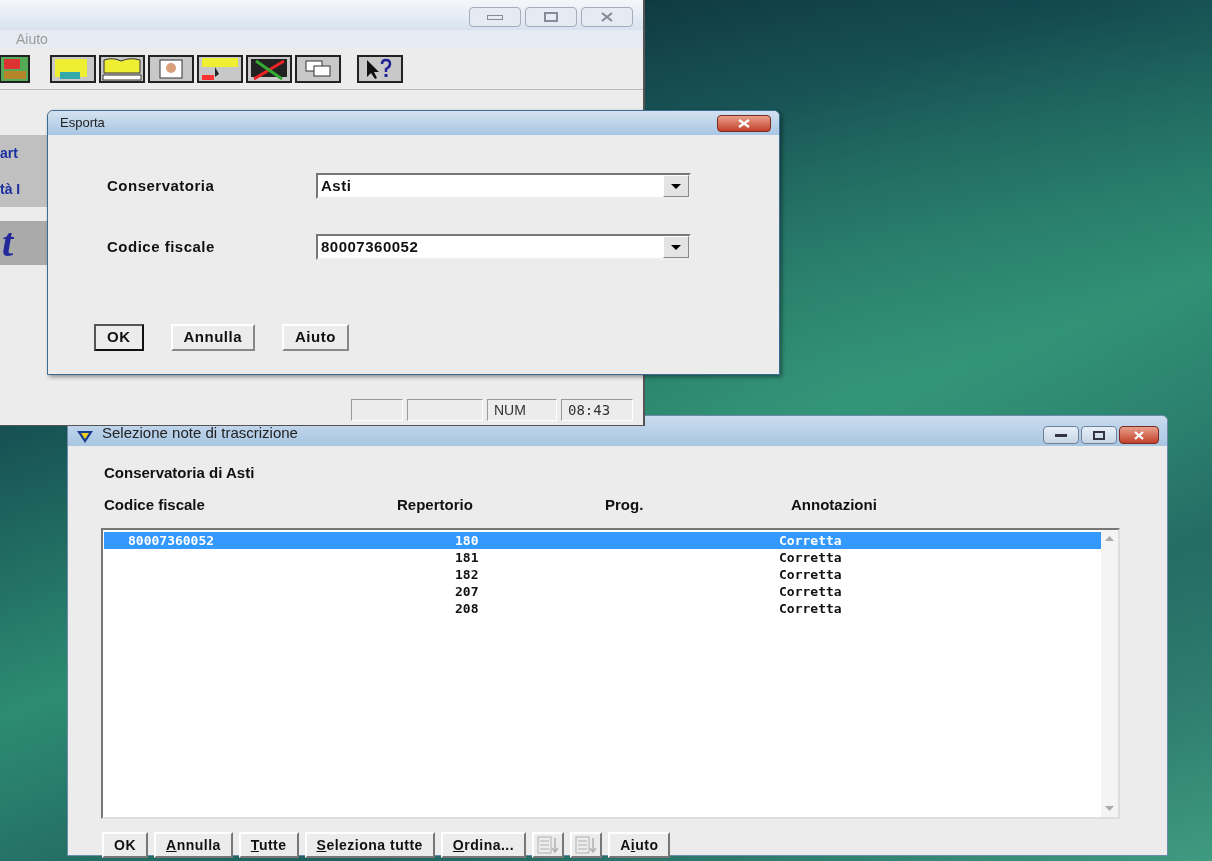  Describe the element at coordinates (161, 246) in the screenshot. I see `field-label: Codice fiscale` at that location.